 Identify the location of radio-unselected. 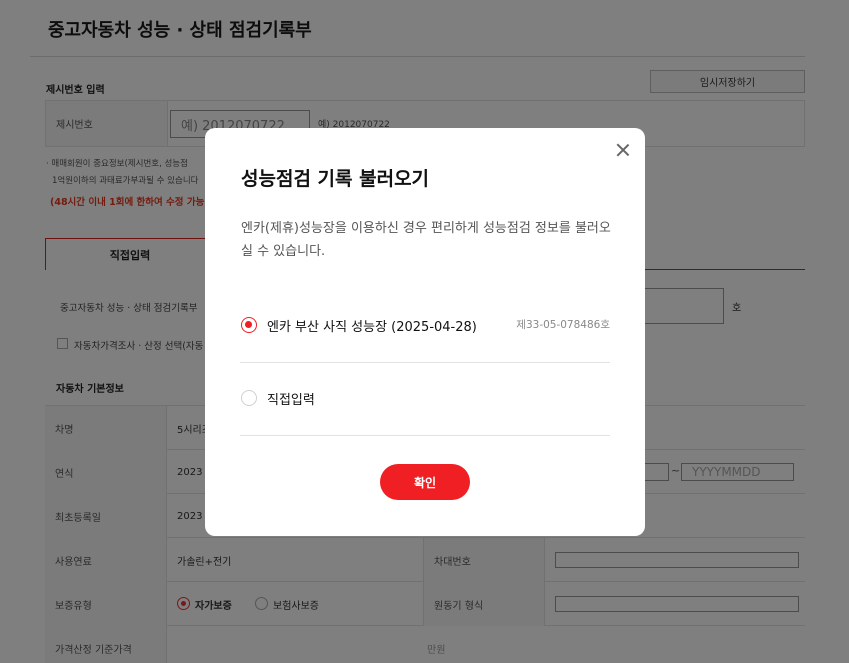
(249, 398).